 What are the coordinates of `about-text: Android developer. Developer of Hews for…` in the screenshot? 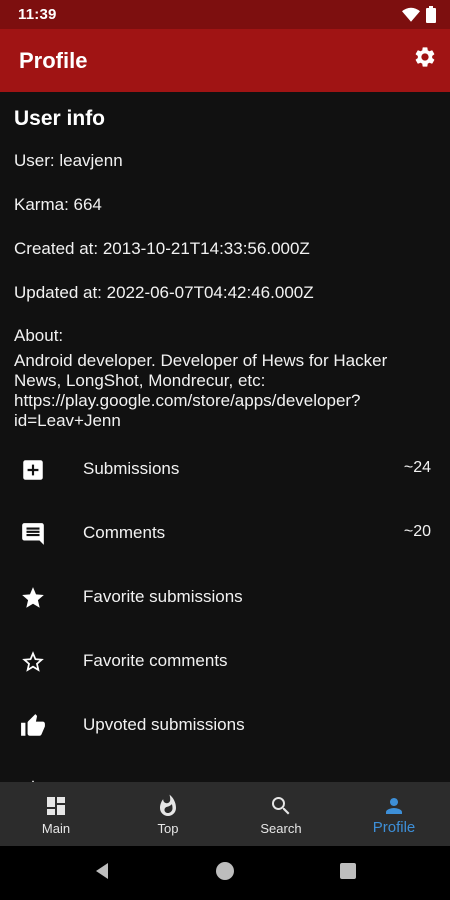 It's located at (201, 390).